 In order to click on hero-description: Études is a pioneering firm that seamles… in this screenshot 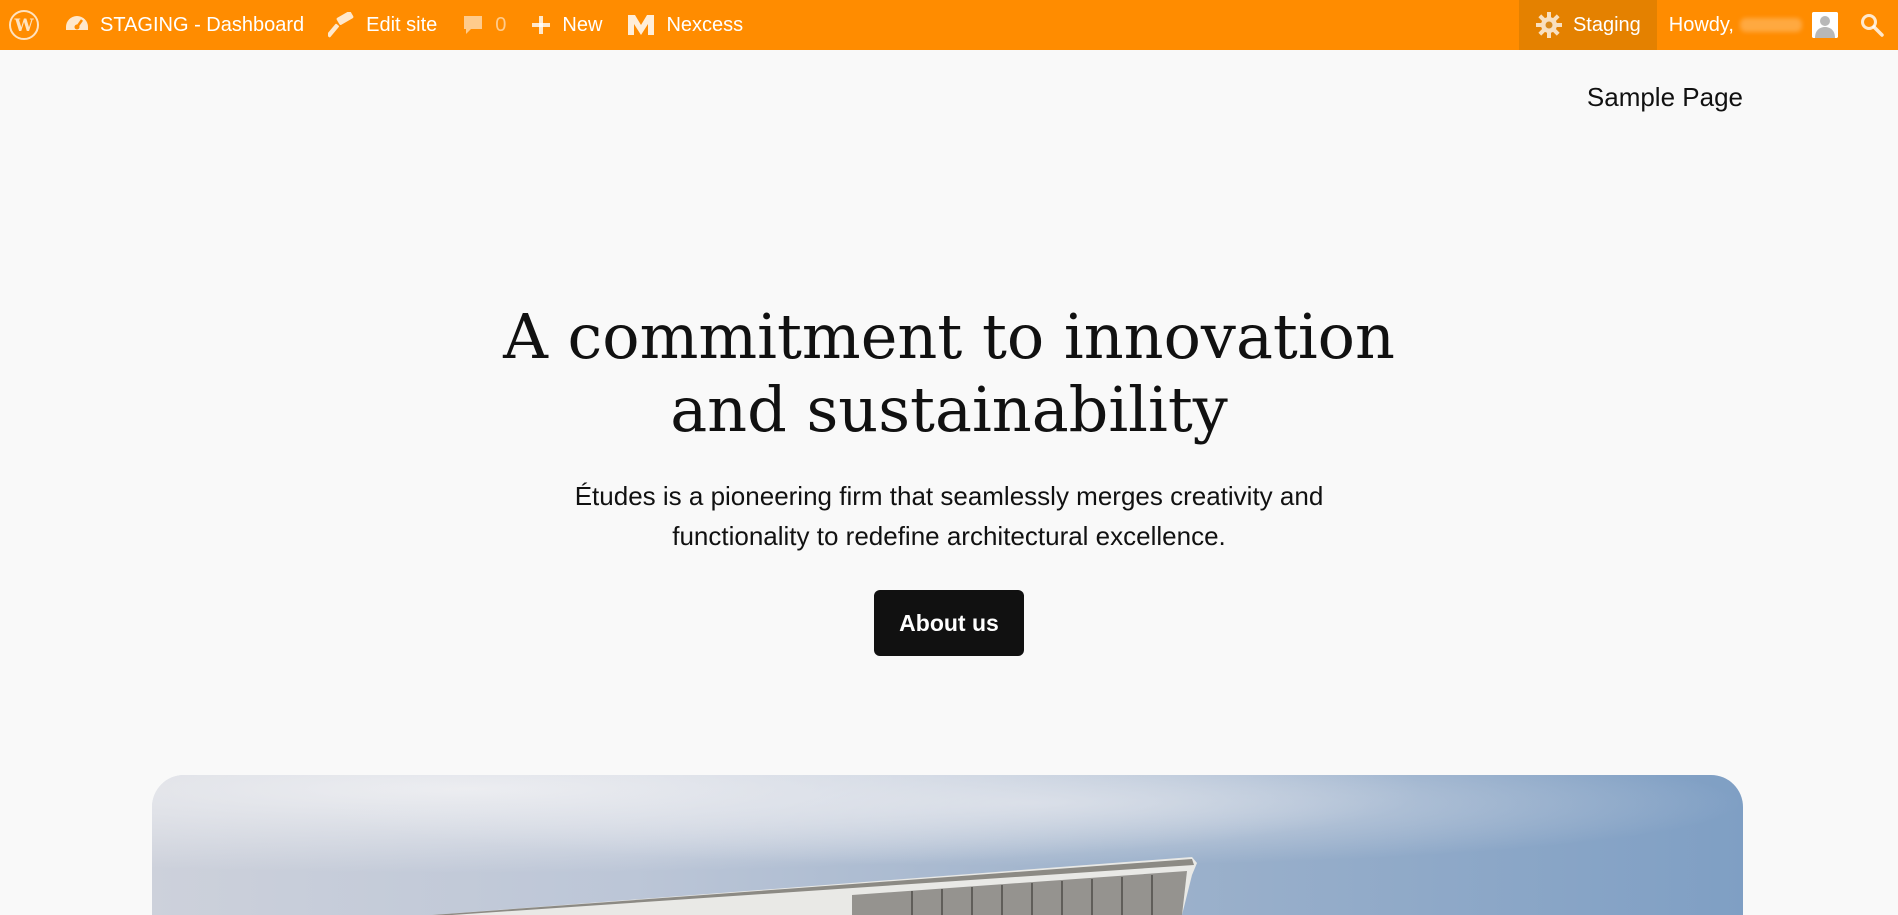, I will do `click(949, 516)`.